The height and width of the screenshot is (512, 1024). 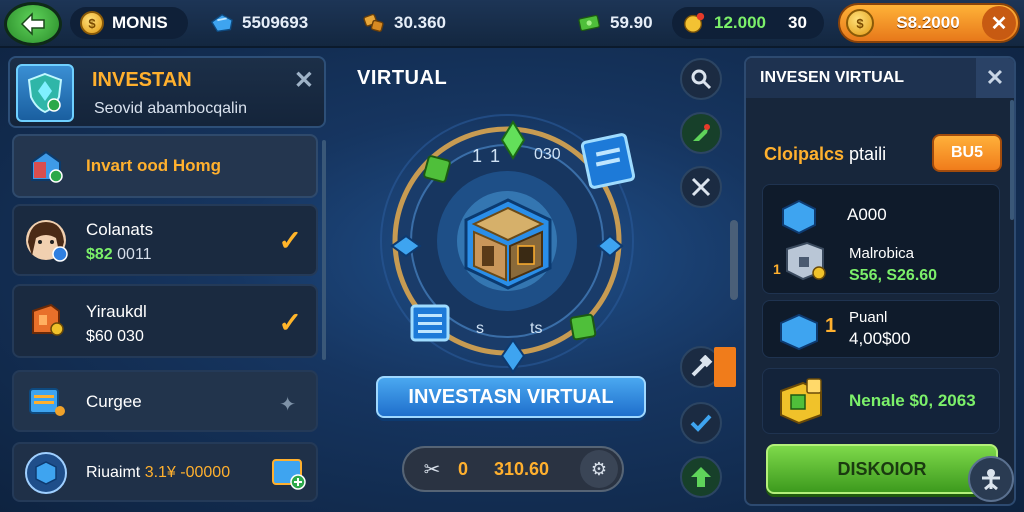 I want to click on gold-value: MONIS, so click(x=140, y=22).